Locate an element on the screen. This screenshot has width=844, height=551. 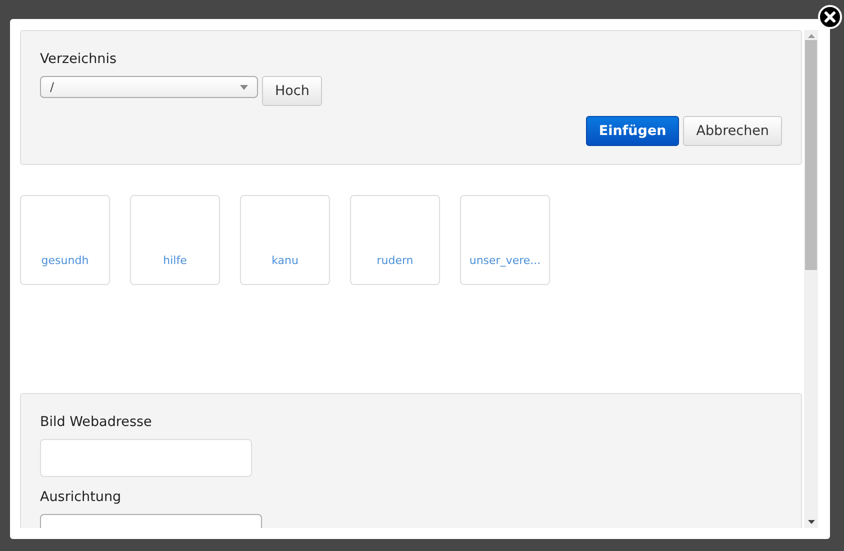
directory-label: Verzeichnis is located at coordinates (79, 59).